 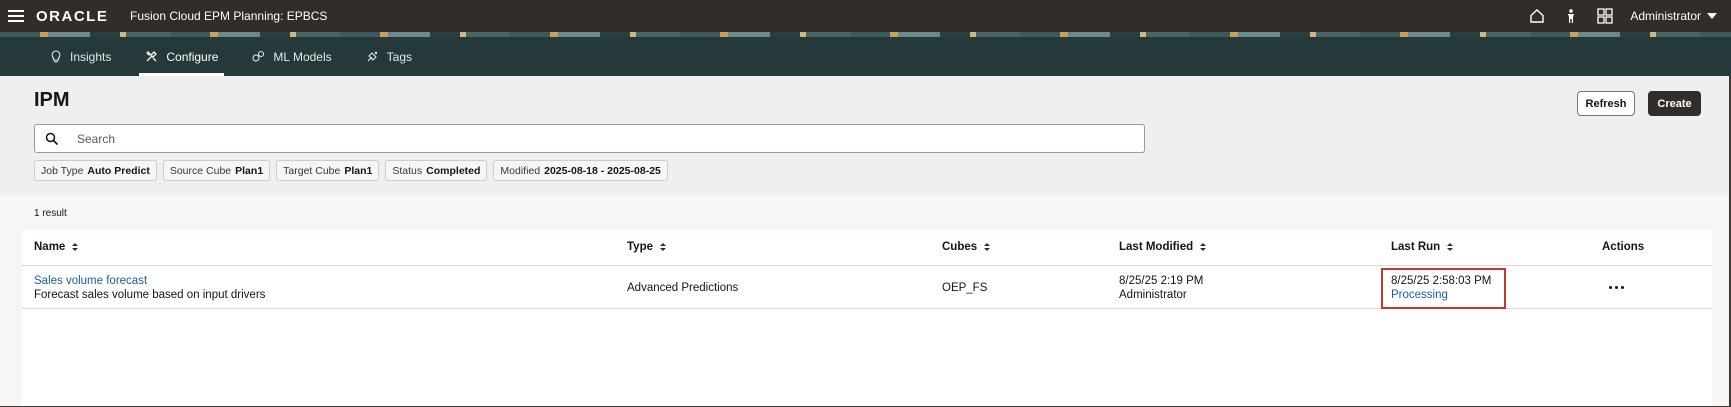 What do you see at coordinates (1156, 247) in the screenshot?
I see `column-label: Last Modified` at bounding box center [1156, 247].